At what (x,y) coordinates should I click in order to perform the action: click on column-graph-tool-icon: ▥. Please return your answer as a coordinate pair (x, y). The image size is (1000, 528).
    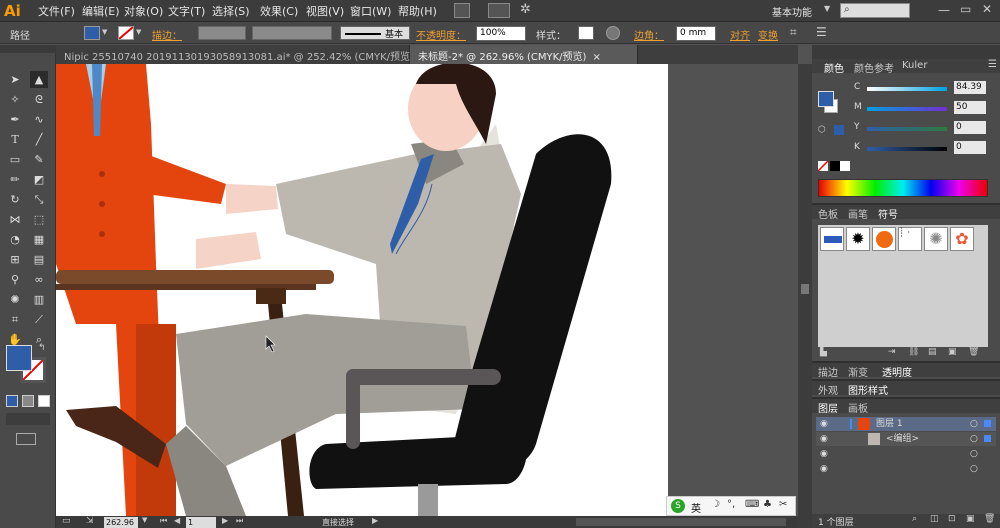
    Looking at the image, I should click on (39, 299).